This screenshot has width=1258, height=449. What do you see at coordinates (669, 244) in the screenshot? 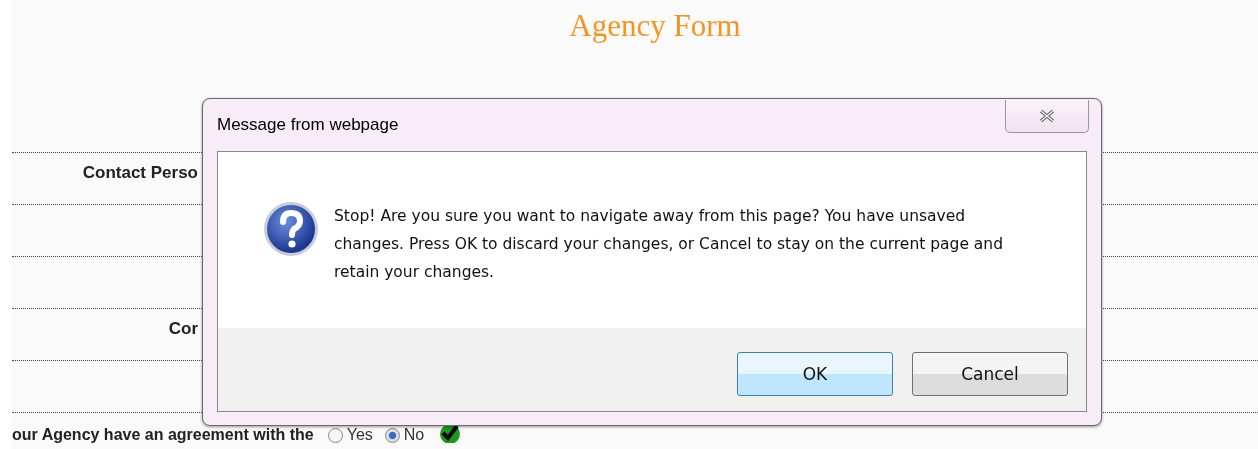
I see `dialog-message: Stop! Are you sure you want to navigate away from this page? You have unsaved changes. Press OK to discard your changes, or Cancel to stay on the current page and retain your changes.` at bounding box center [669, 244].